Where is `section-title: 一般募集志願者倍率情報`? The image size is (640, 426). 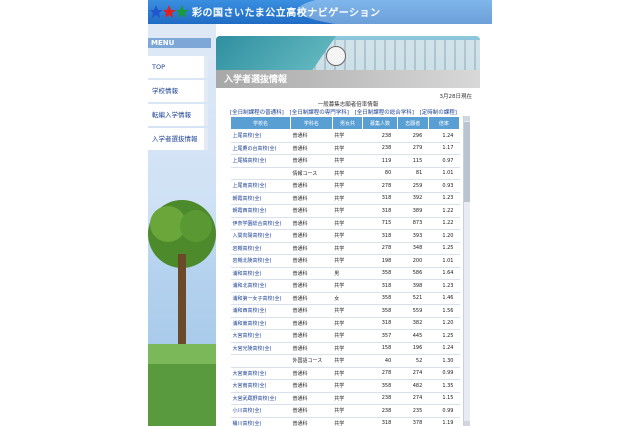 section-title: 一般募集志願者倍率情報 is located at coordinates (348, 105).